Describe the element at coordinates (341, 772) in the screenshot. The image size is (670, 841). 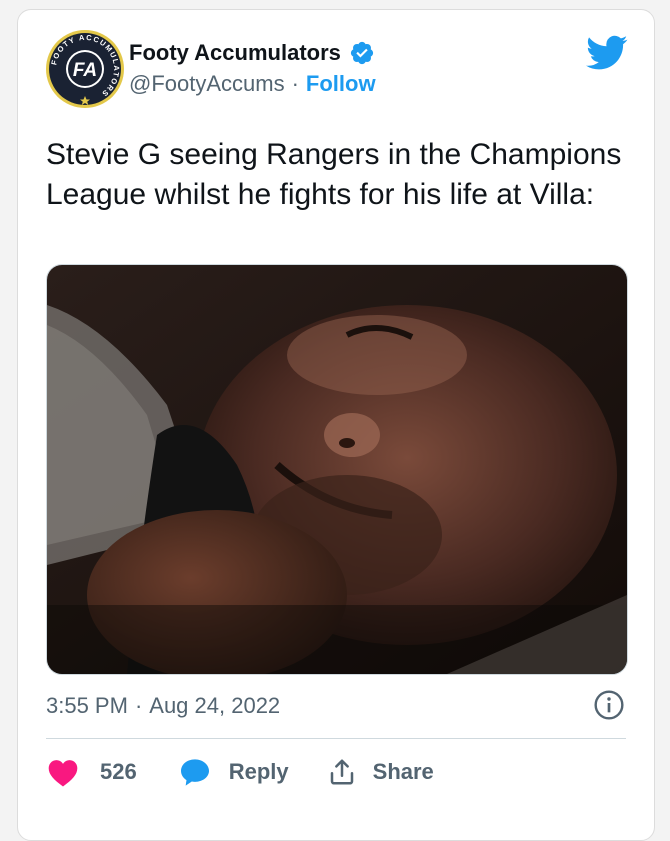
I see `share-icon` at that location.